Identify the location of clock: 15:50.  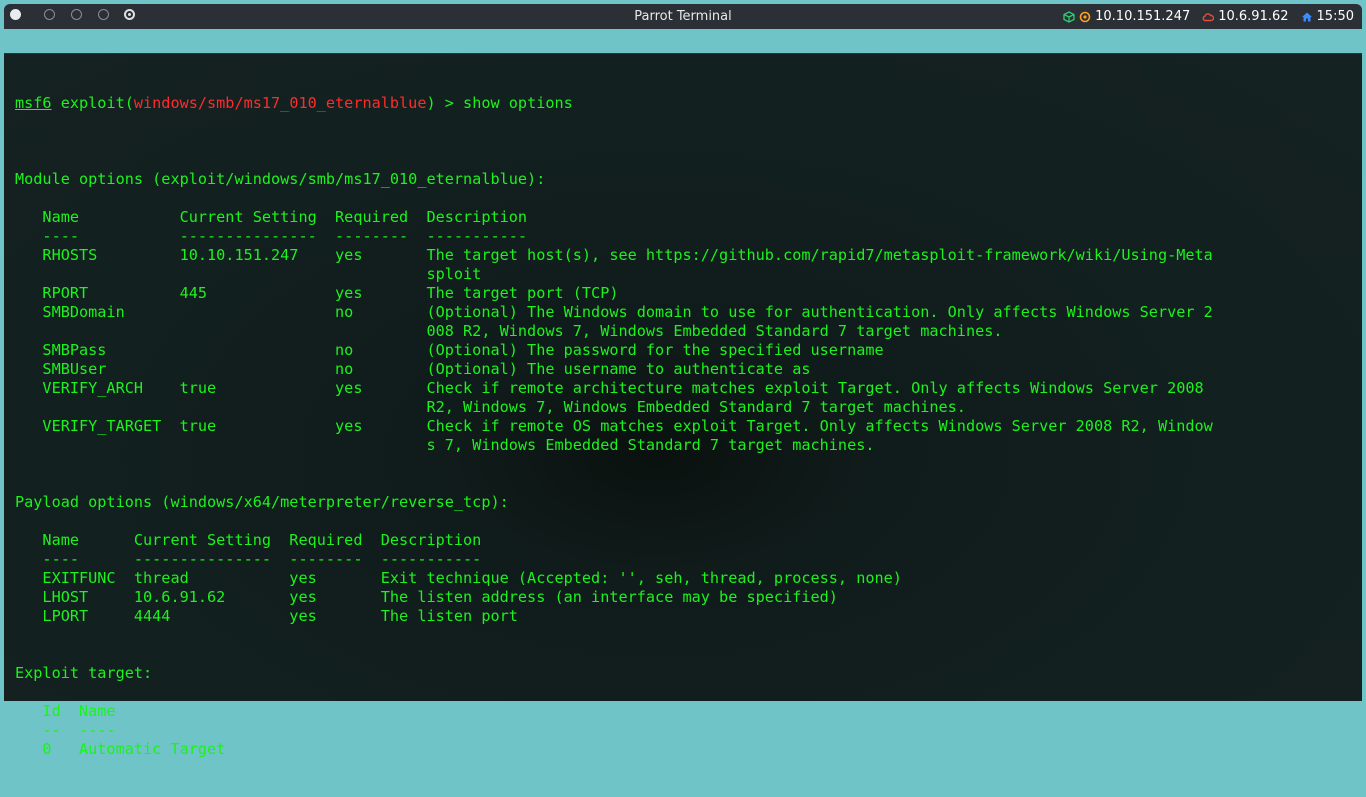
(1335, 16).